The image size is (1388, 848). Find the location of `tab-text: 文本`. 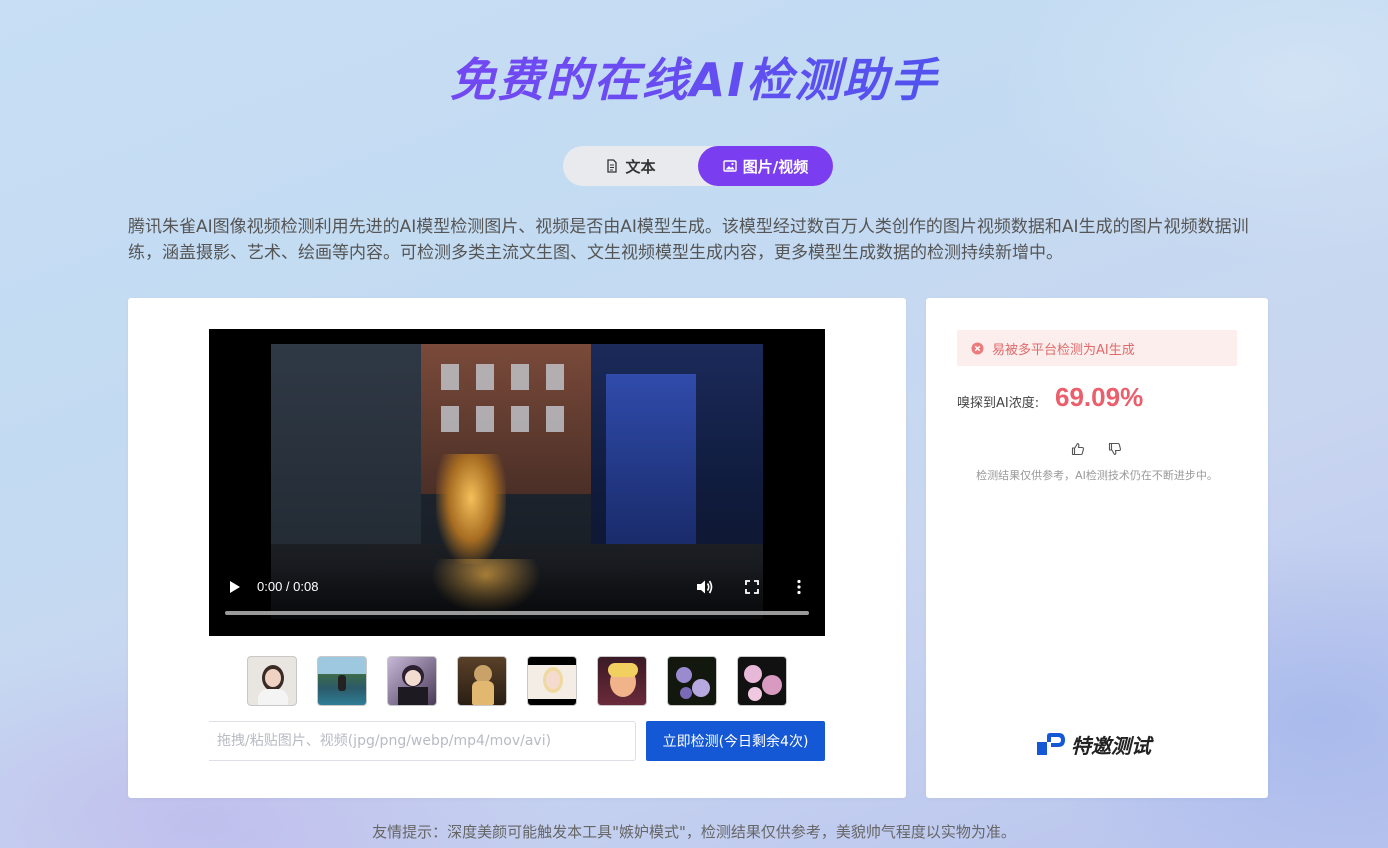

tab-text: 文本 is located at coordinates (630, 166).